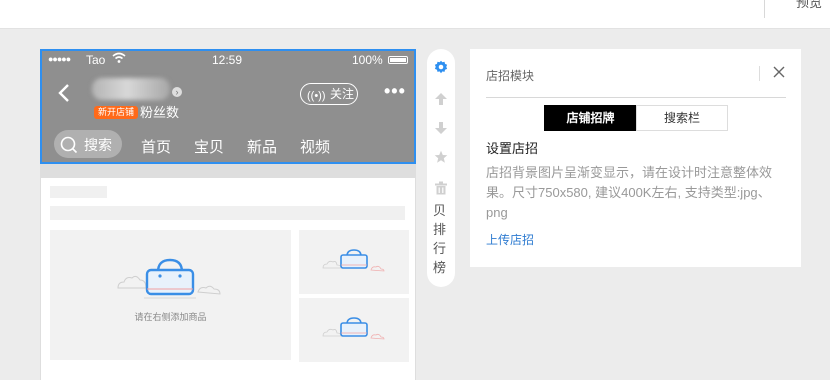 The width and height of the screenshot is (830, 380). Describe the element at coordinates (329, 94) in the screenshot. I see `follow-button: ((•)) 关注` at that location.